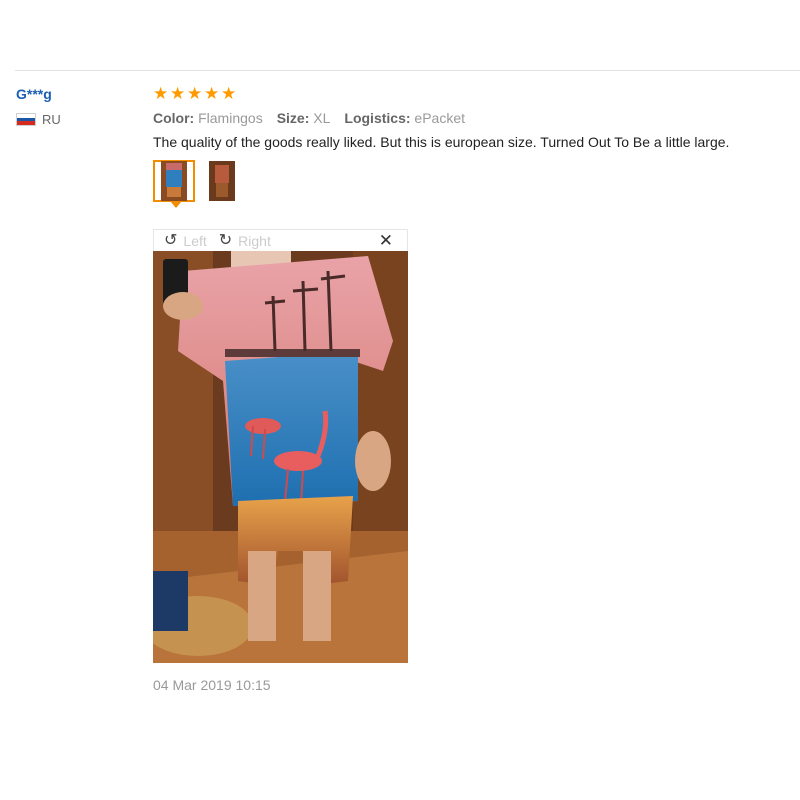  Describe the element at coordinates (280, 240) in the screenshot. I see `viewer-toolbar: ↺ Left ↻ Right ✕` at that location.